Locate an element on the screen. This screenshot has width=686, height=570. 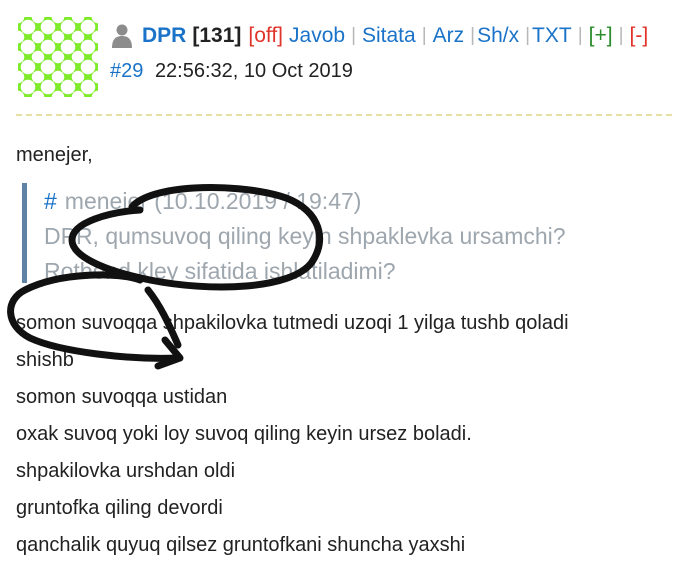
message-line: shpakilovka urshdan oldi is located at coordinates (126, 471).